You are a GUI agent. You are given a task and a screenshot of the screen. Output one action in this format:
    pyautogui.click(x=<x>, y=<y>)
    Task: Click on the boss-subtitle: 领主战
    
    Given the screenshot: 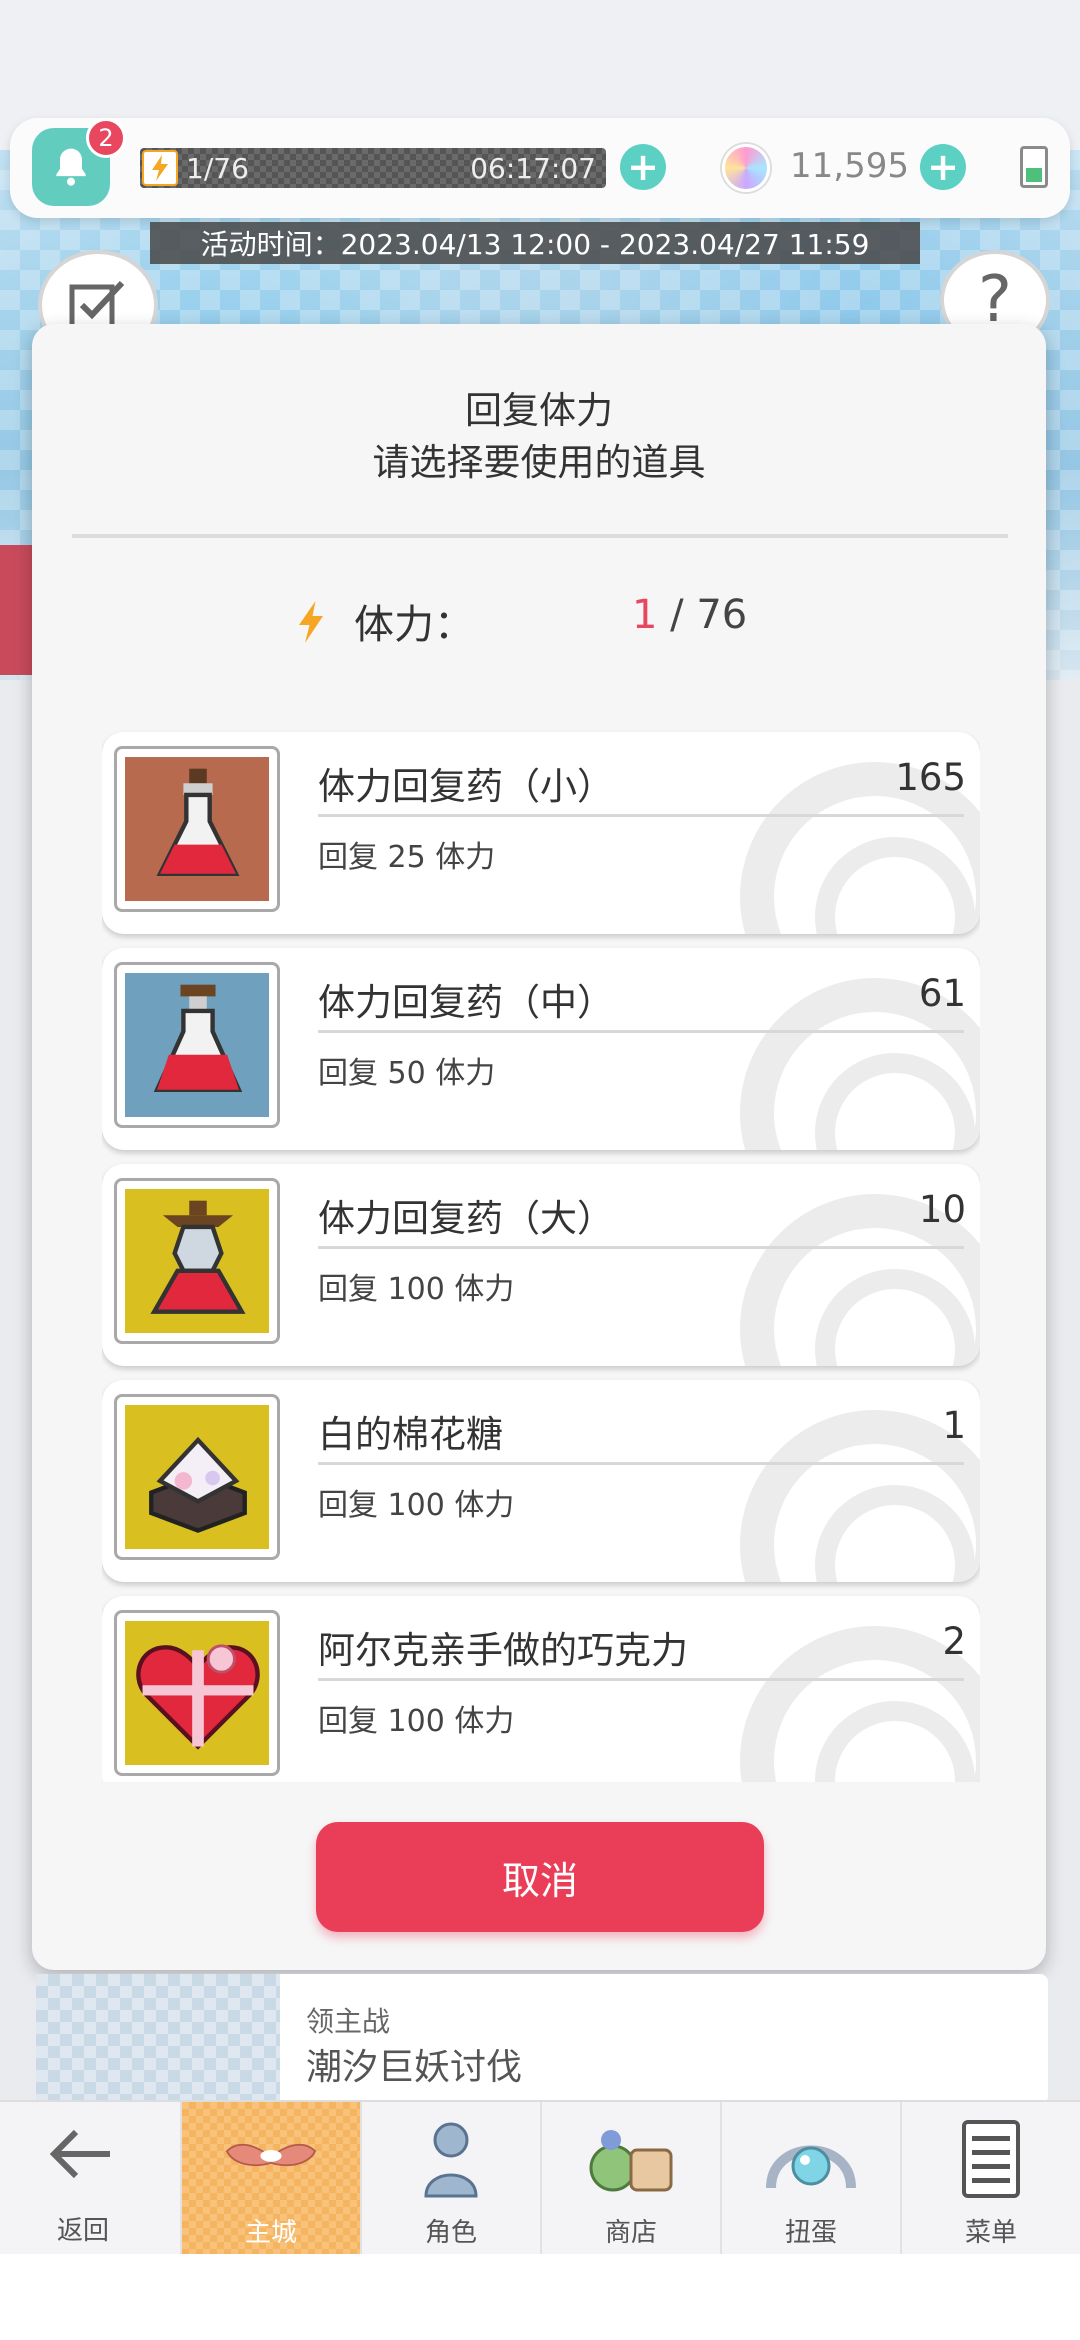 What is the action you would take?
    pyautogui.click(x=348, y=2021)
    